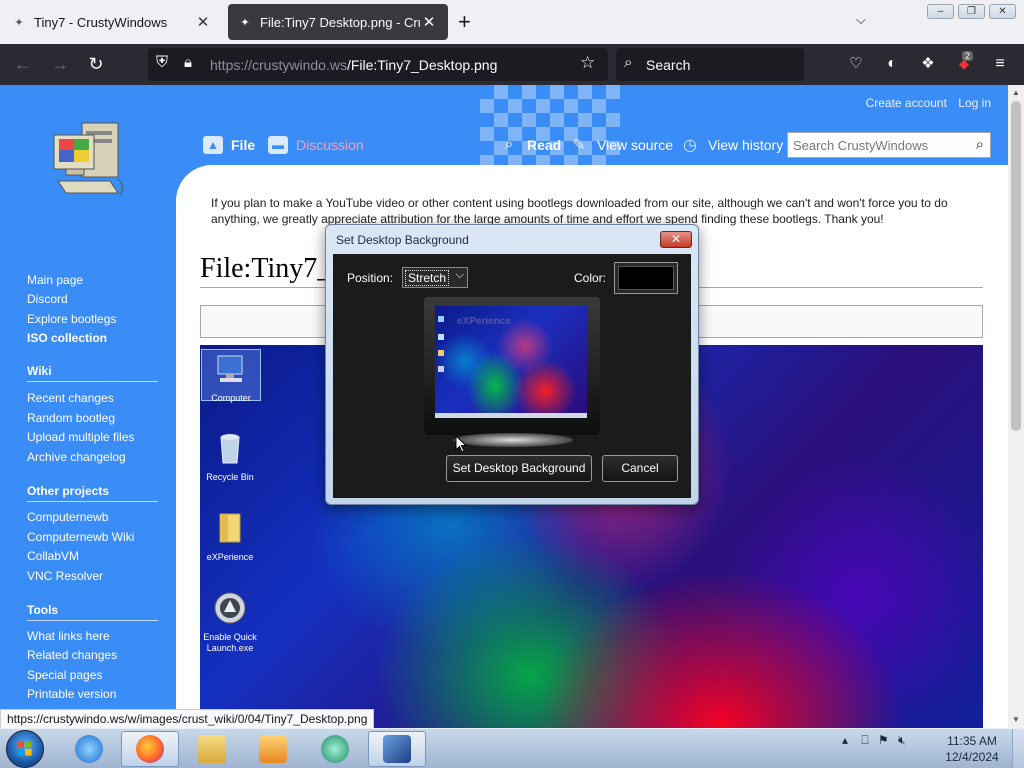  I want to click on sidebar-item-iso-collection: ISO collection, so click(67, 338).